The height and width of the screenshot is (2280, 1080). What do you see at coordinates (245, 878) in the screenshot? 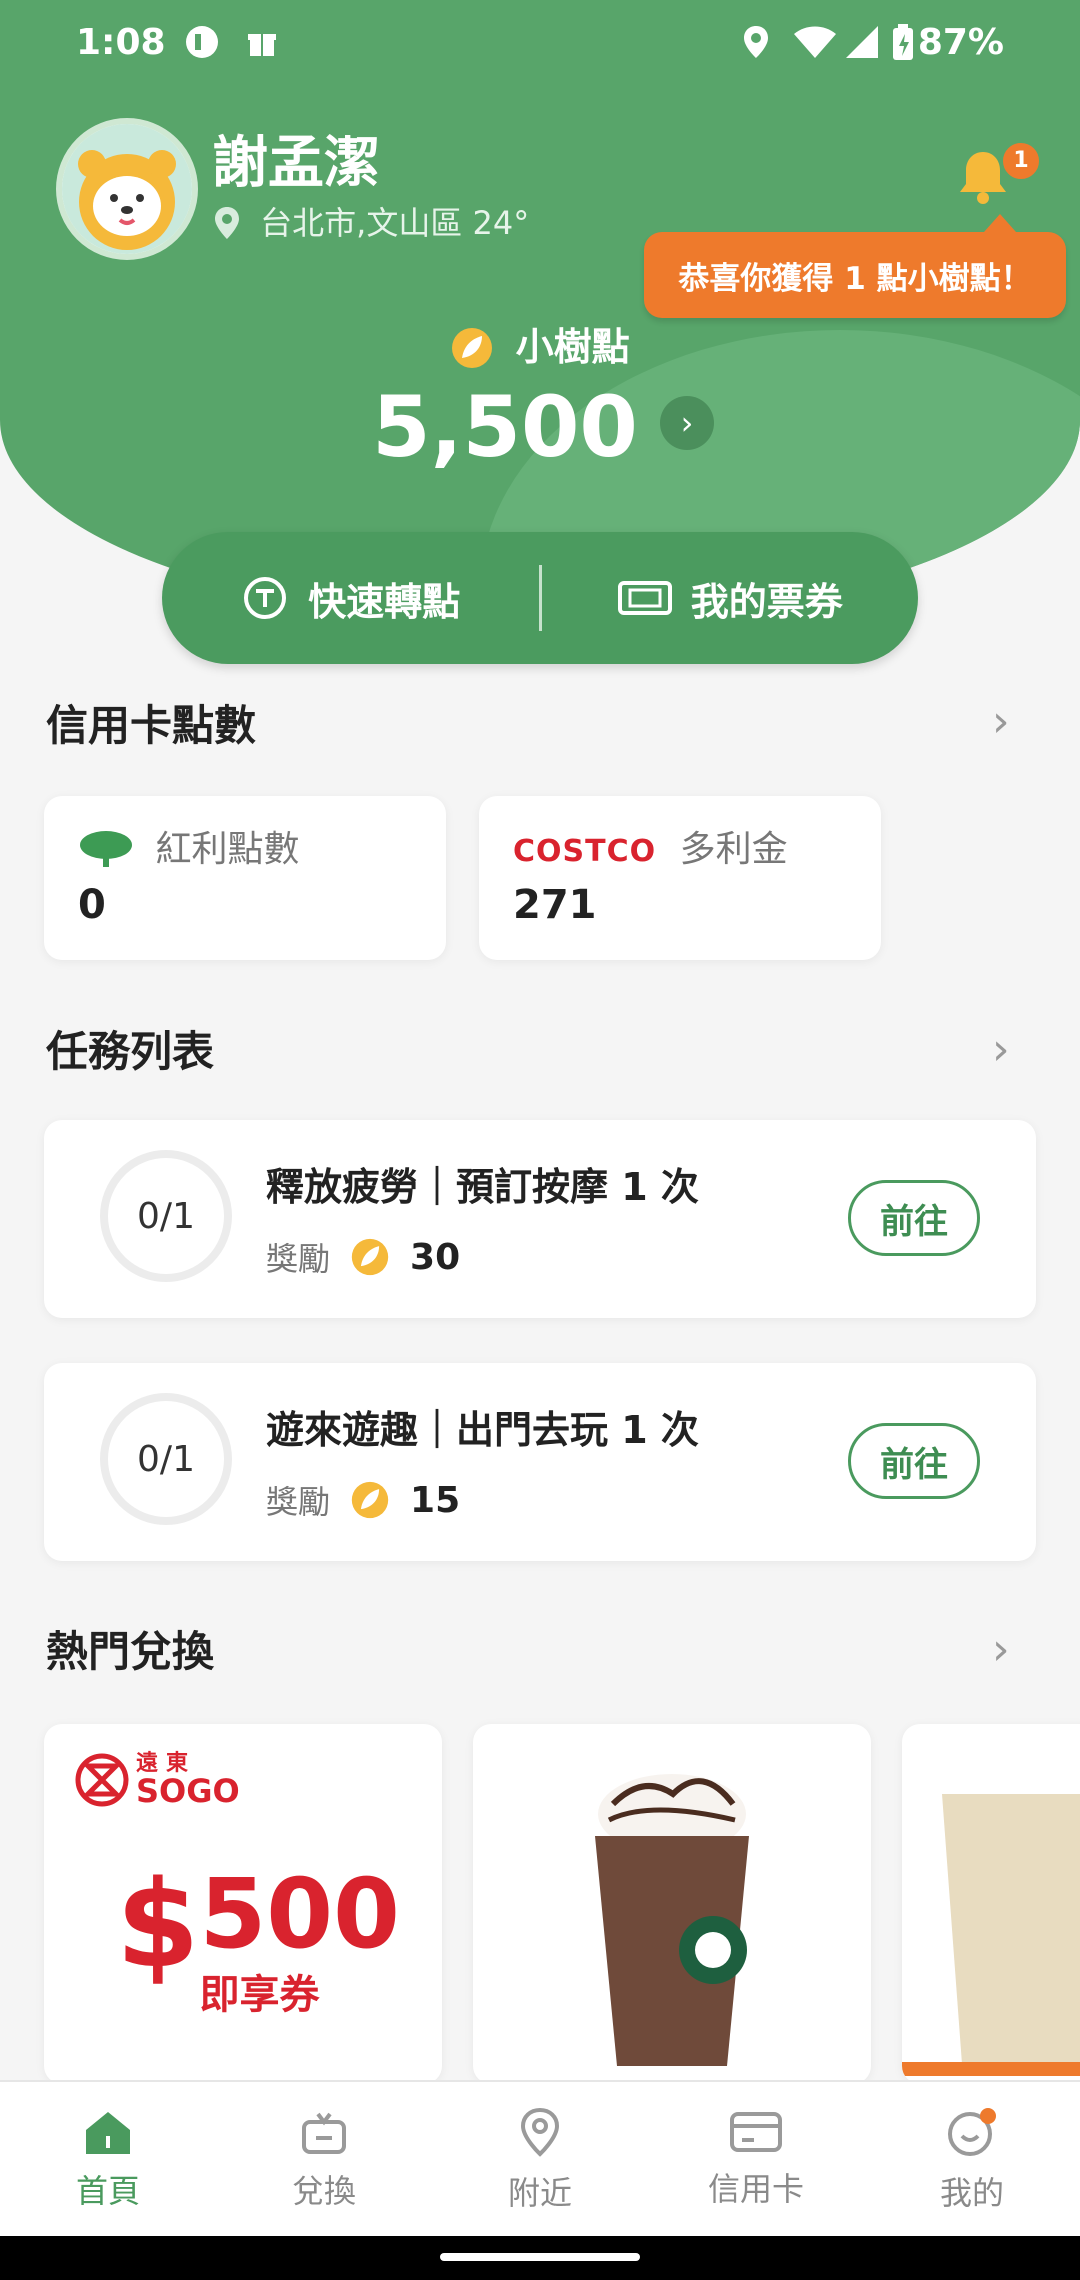
I see `bonus-points-card: 紅利點數 0` at bounding box center [245, 878].